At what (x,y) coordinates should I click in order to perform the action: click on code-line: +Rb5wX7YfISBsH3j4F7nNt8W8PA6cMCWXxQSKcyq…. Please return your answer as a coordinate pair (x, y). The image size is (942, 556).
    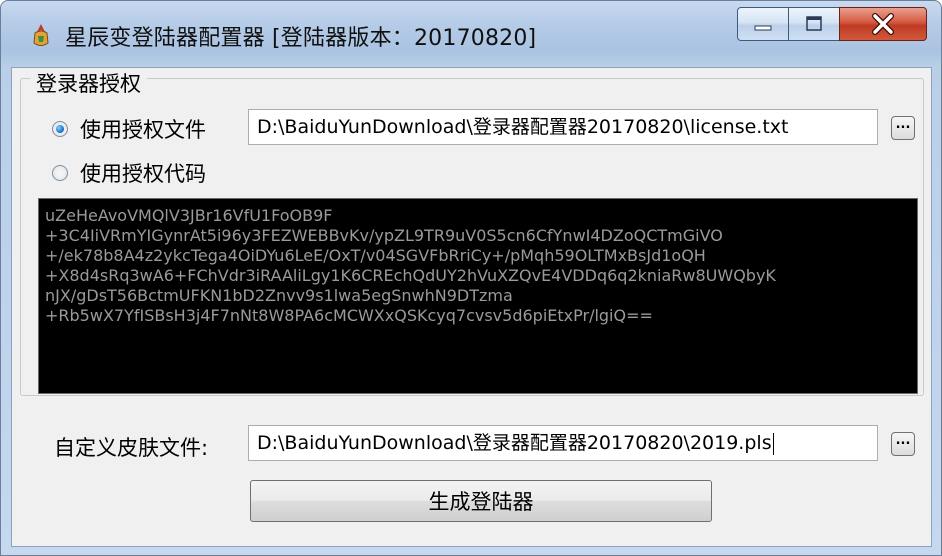
    Looking at the image, I should click on (349, 315).